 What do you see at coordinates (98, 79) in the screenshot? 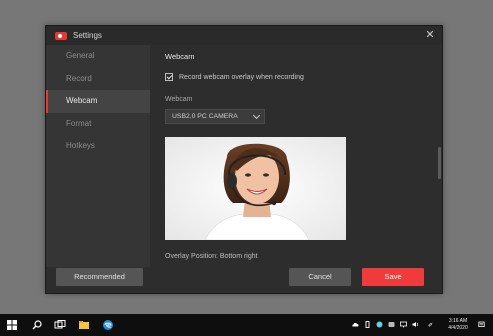
I see `sidebar-item-record: Record` at bounding box center [98, 79].